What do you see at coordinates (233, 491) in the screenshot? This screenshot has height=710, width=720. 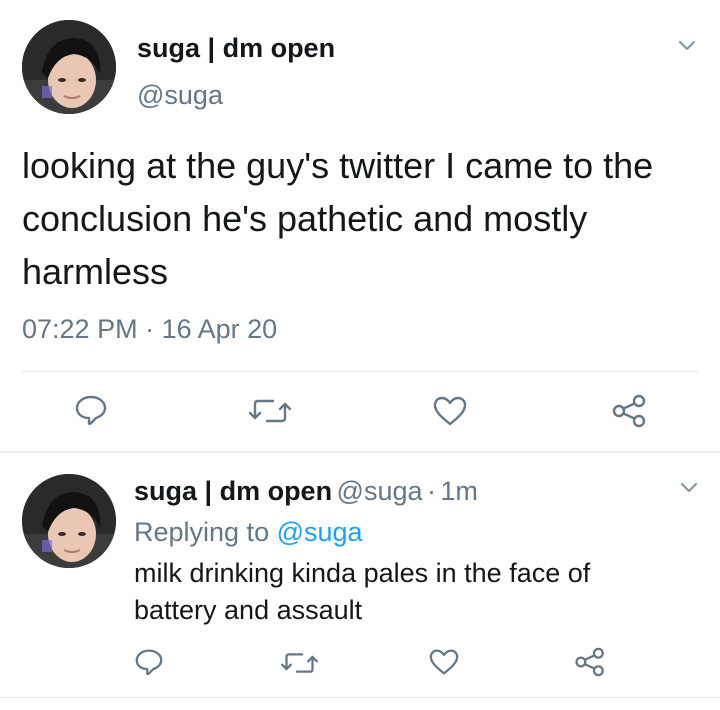 I see `reply-display-name: suga | dm open` at bounding box center [233, 491].